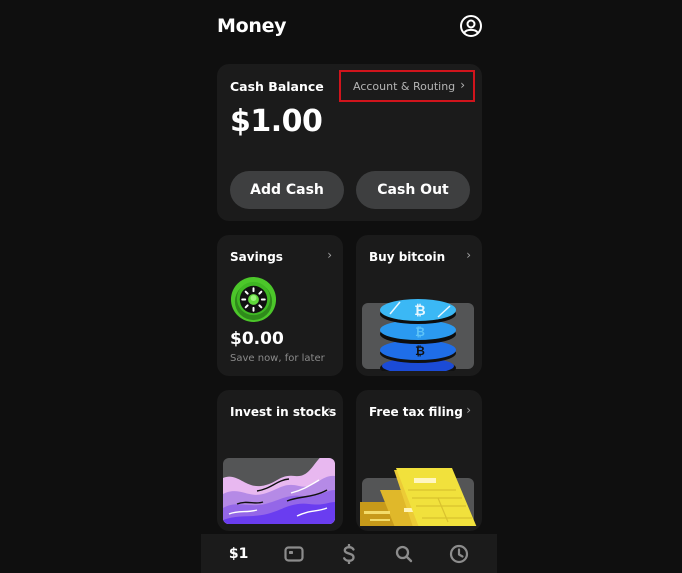  I want to click on cash-out-button: Cash Out, so click(413, 190).